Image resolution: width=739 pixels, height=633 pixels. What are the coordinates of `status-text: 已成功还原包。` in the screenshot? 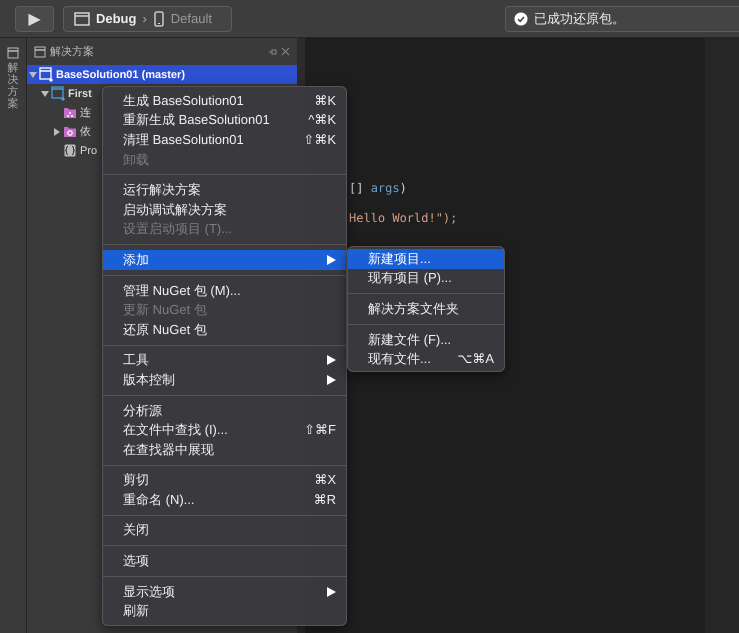 It's located at (579, 19).